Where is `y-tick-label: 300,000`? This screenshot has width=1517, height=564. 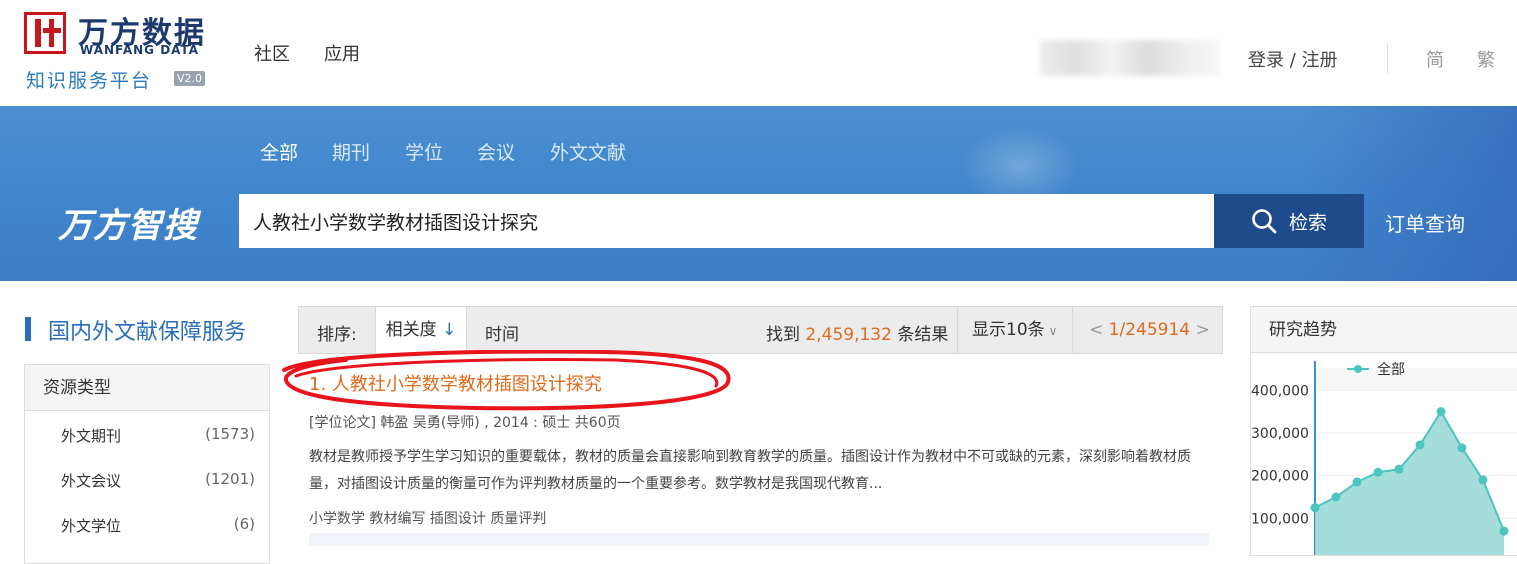
y-tick-label: 300,000 is located at coordinates (1280, 434).